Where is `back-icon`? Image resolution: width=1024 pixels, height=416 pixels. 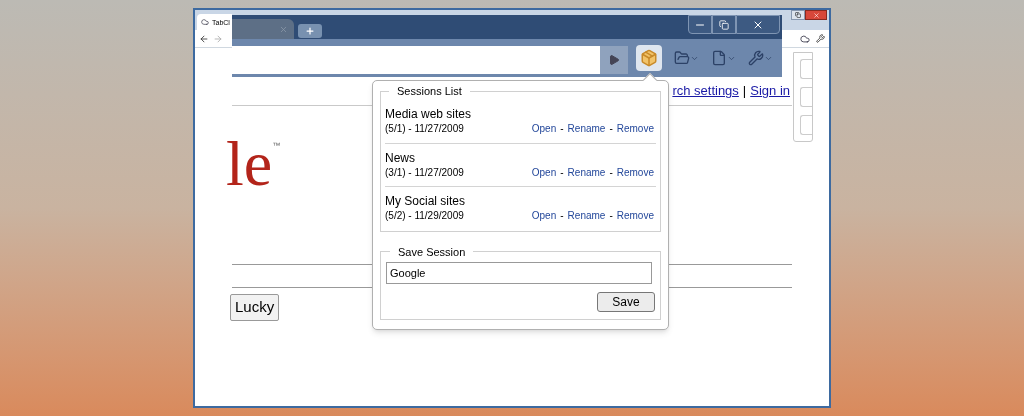 back-icon is located at coordinates (204, 38).